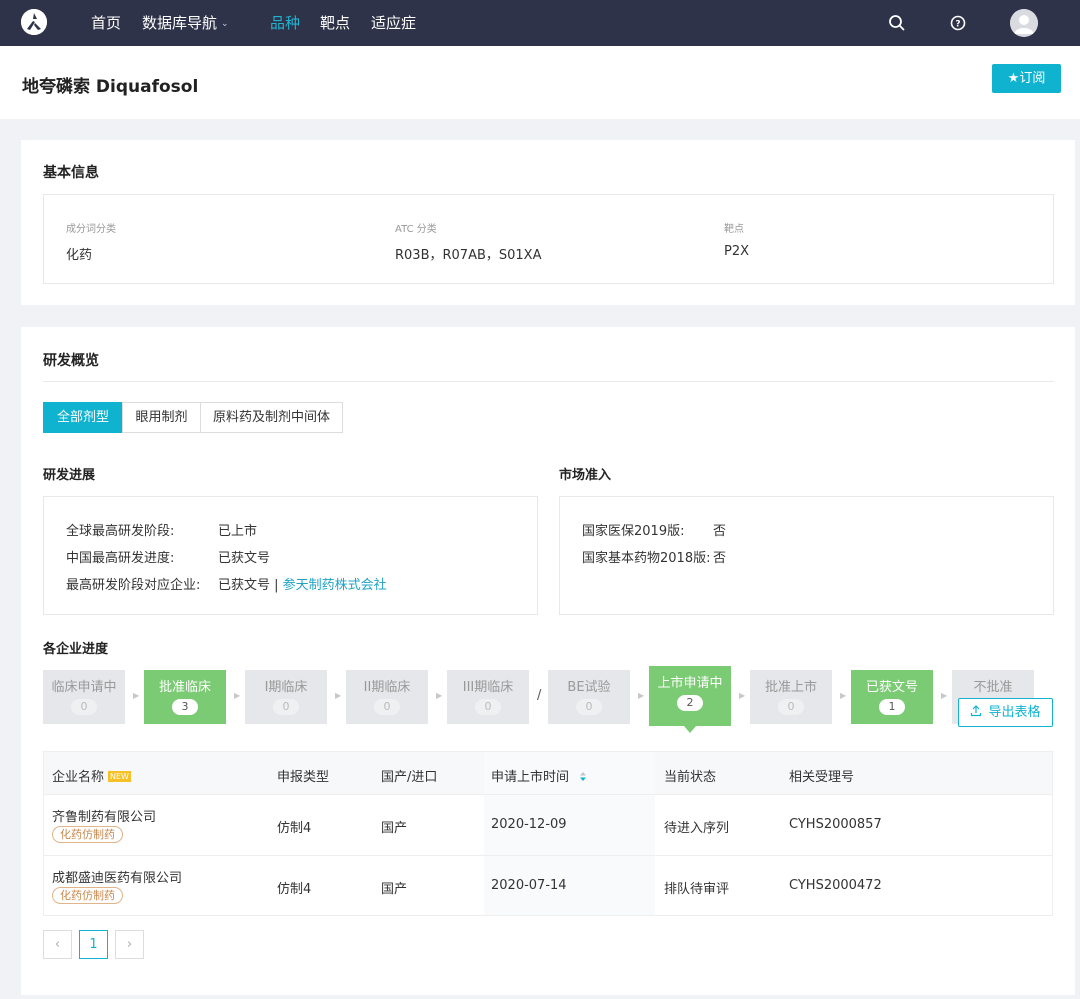  What do you see at coordinates (110, 87) in the screenshot?
I see `page-title: 地夸磷索 Diquafosol` at bounding box center [110, 87].